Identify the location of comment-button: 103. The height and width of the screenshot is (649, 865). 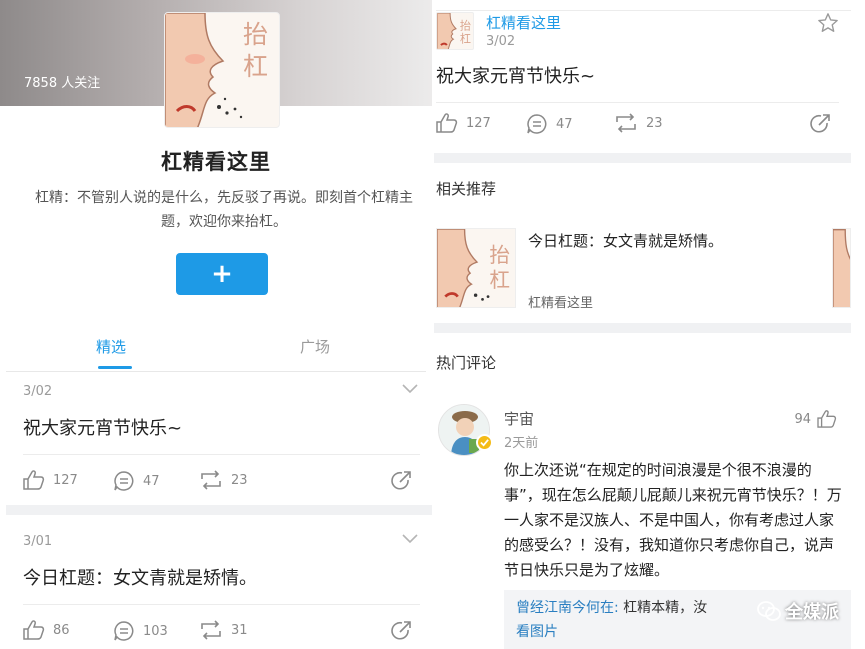
(140, 631).